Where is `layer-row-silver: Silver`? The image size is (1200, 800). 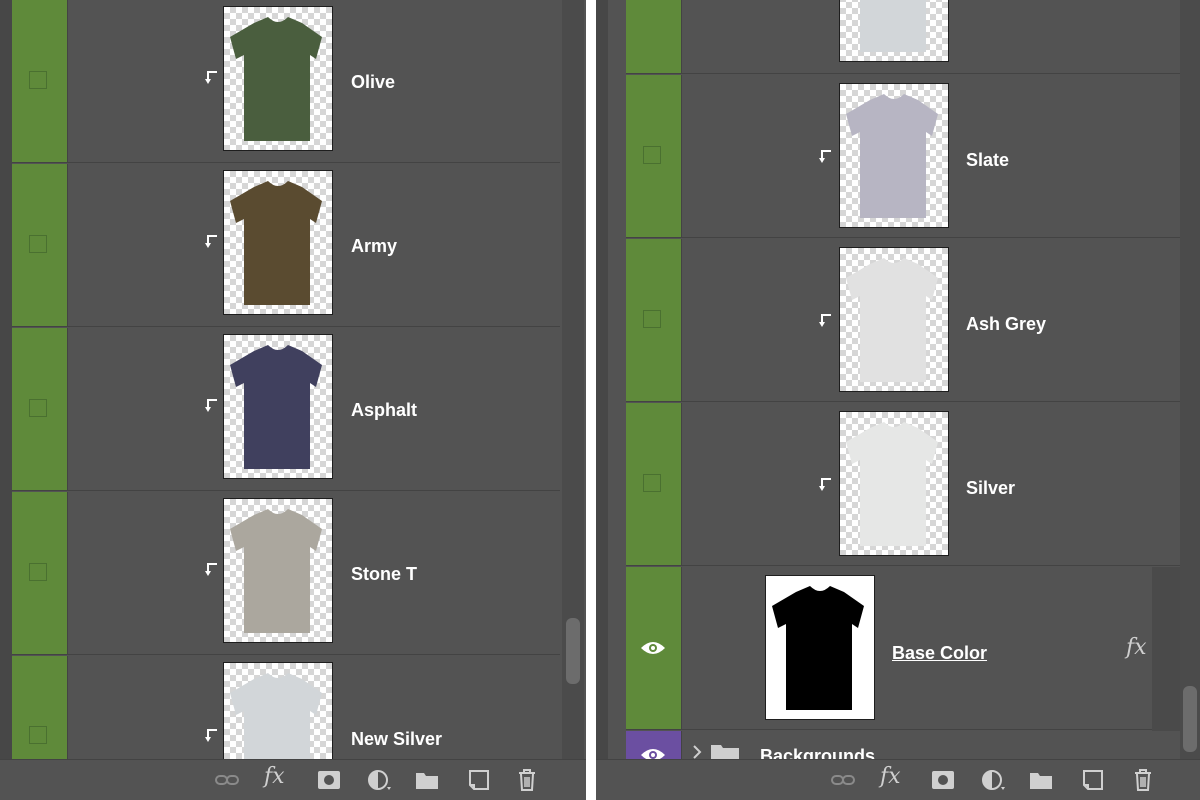
layer-row-silver: Silver is located at coordinates (903, 484).